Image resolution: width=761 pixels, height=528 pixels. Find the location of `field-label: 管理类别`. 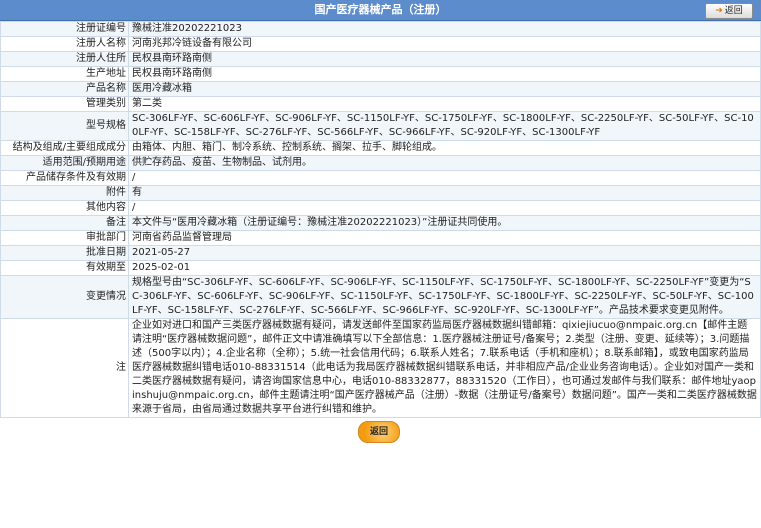

field-label: 管理类别 is located at coordinates (64, 104).